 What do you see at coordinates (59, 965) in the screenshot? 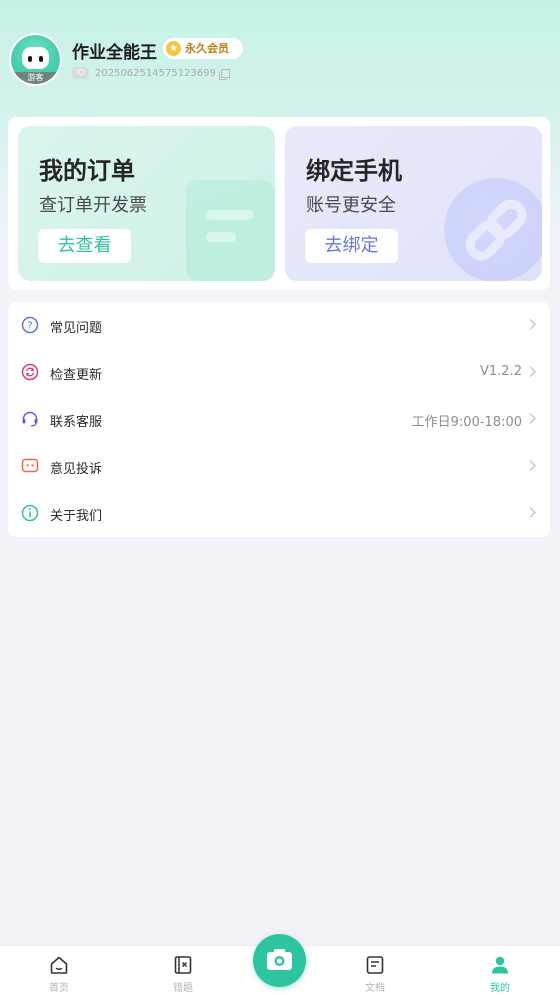
I see `home-icon` at bounding box center [59, 965].